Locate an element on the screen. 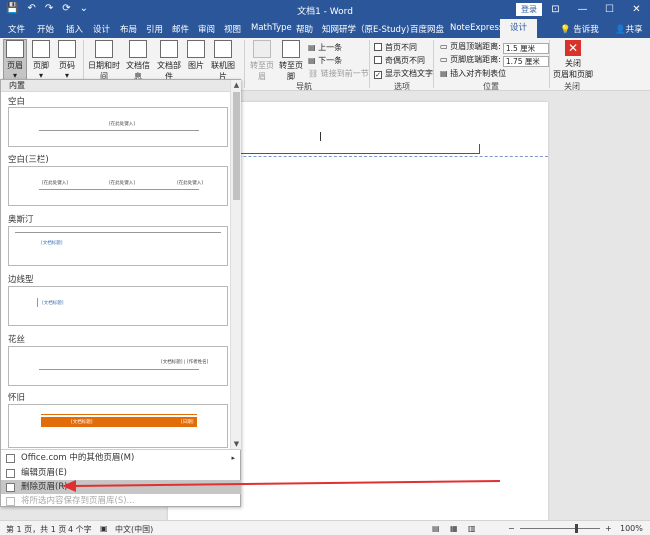 The height and width of the screenshot is (535, 650). gallery-item-blank: [在此处键入] is located at coordinates (118, 127).